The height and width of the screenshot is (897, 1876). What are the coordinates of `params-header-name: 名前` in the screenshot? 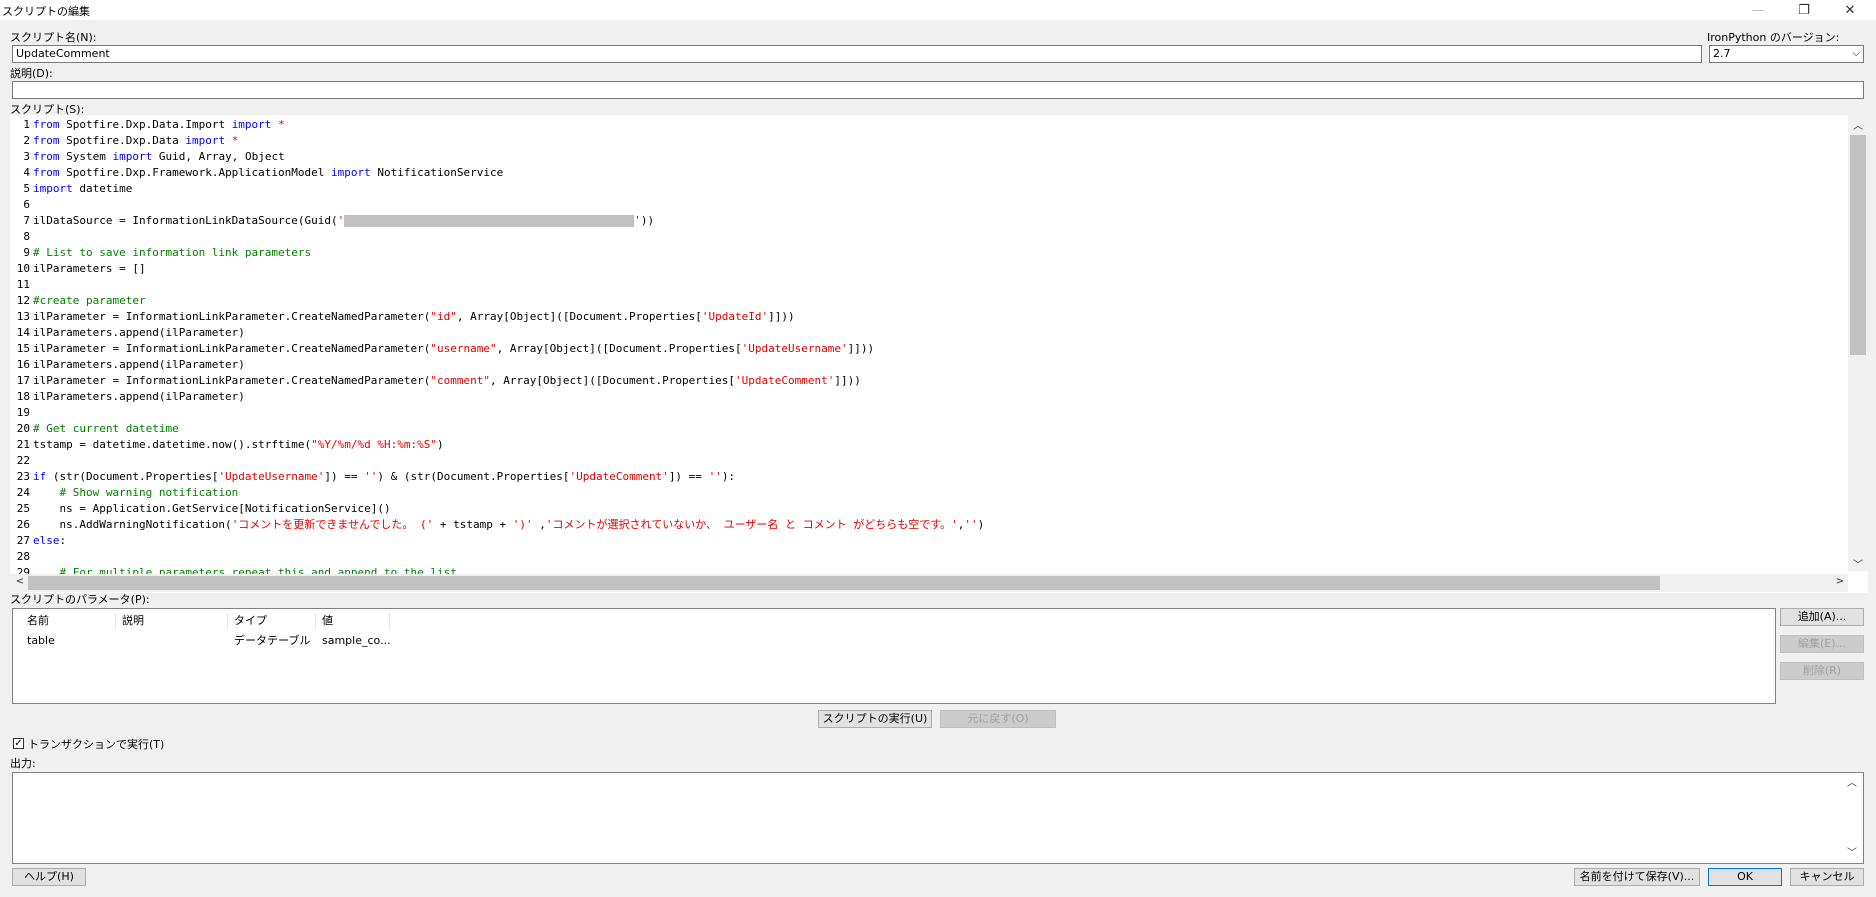 It's located at (68, 621).